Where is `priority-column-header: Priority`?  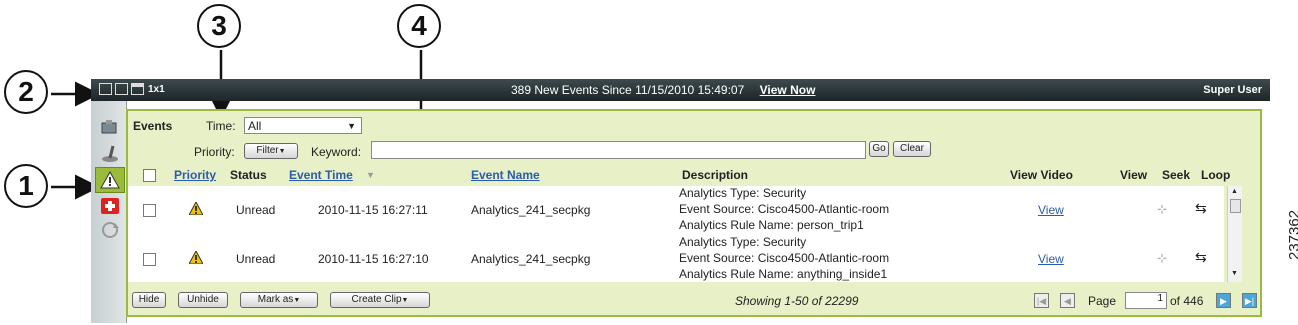 priority-column-header: Priority is located at coordinates (195, 175).